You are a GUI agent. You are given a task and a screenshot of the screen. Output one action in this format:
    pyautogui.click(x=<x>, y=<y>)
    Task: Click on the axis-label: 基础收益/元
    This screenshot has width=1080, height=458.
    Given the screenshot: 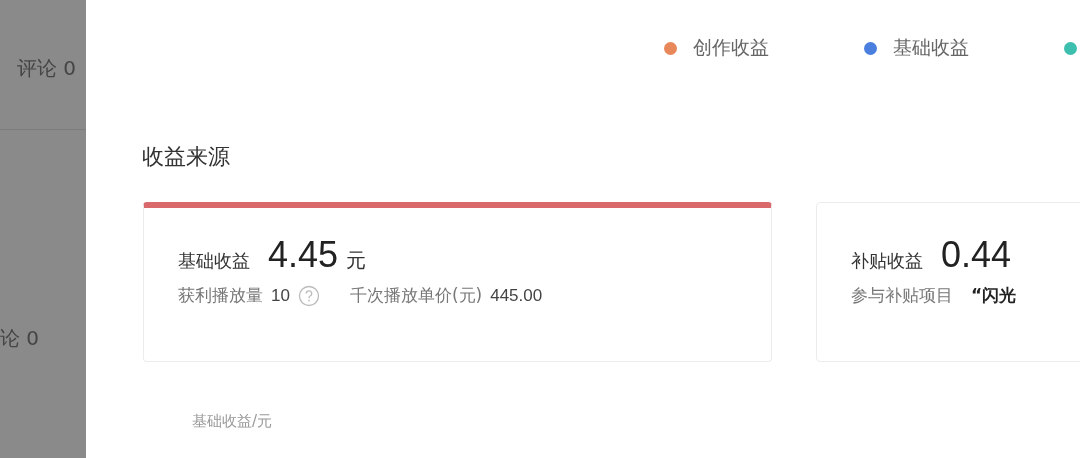 What is the action you would take?
    pyautogui.click(x=232, y=421)
    